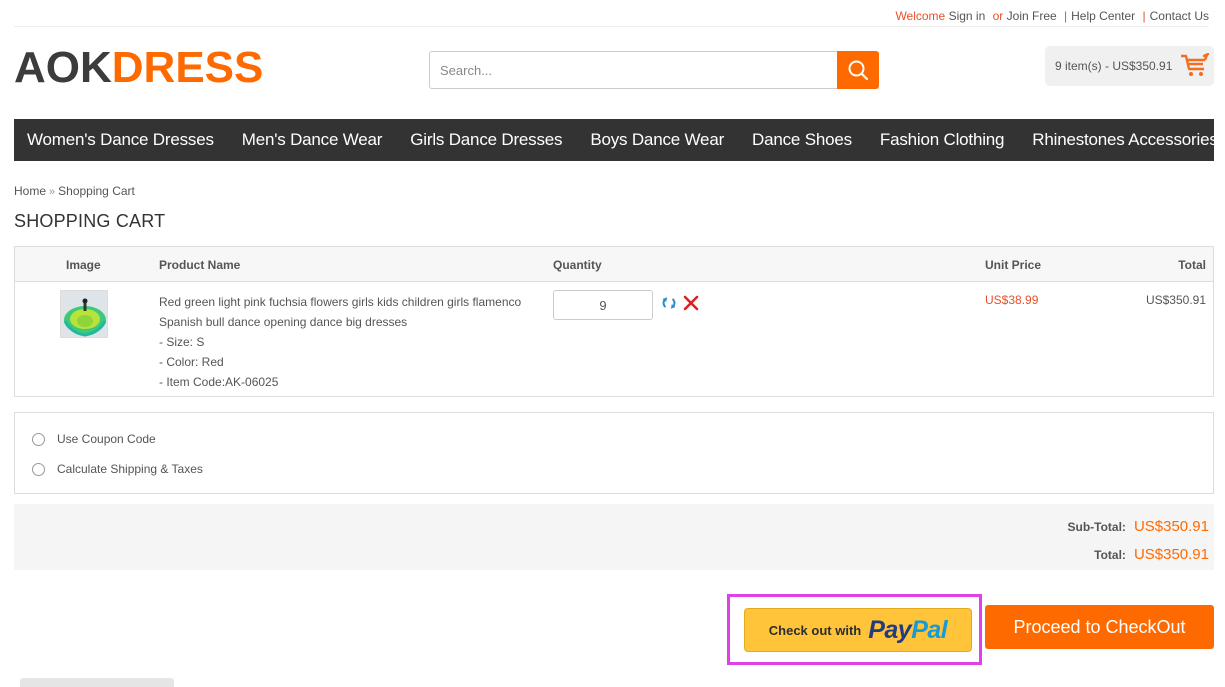 The height and width of the screenshot is (687, 1225). I want to click on site-logo: AOKDRESS, so click(138, 68).